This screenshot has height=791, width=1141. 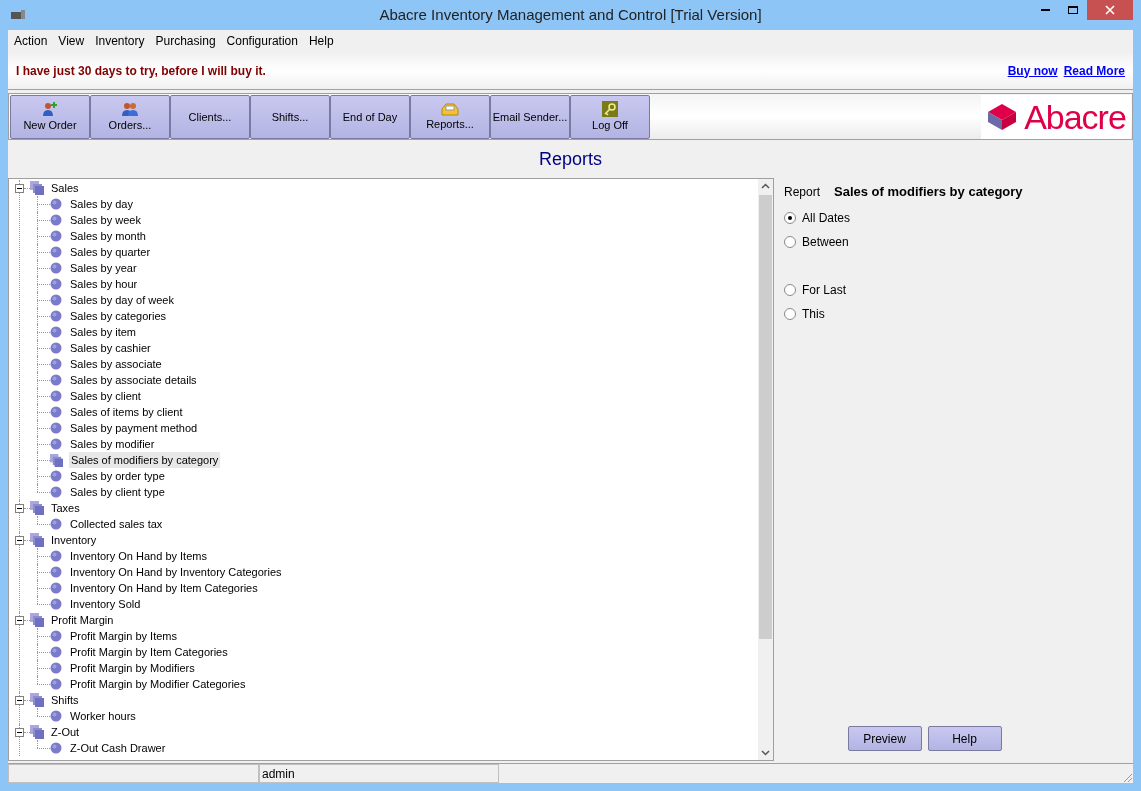 What do you see at coordinates (103, 268) in the screenshot?
I see `tree-item: Sales by year` at bounding box center [103, 268].